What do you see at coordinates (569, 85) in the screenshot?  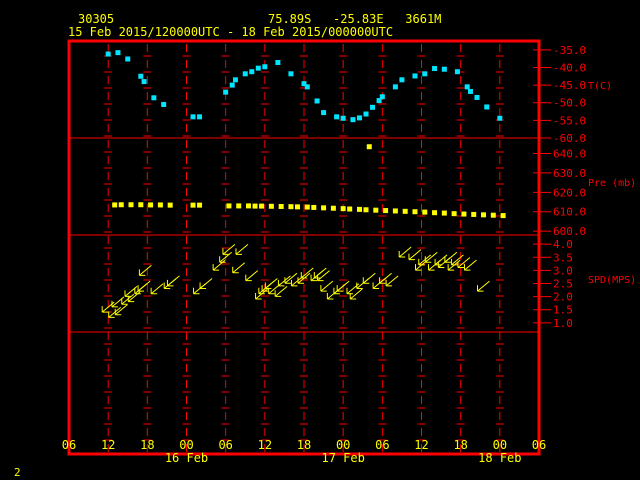 I see `y-tick-label: -45.0` at bounding box center [569, 85].